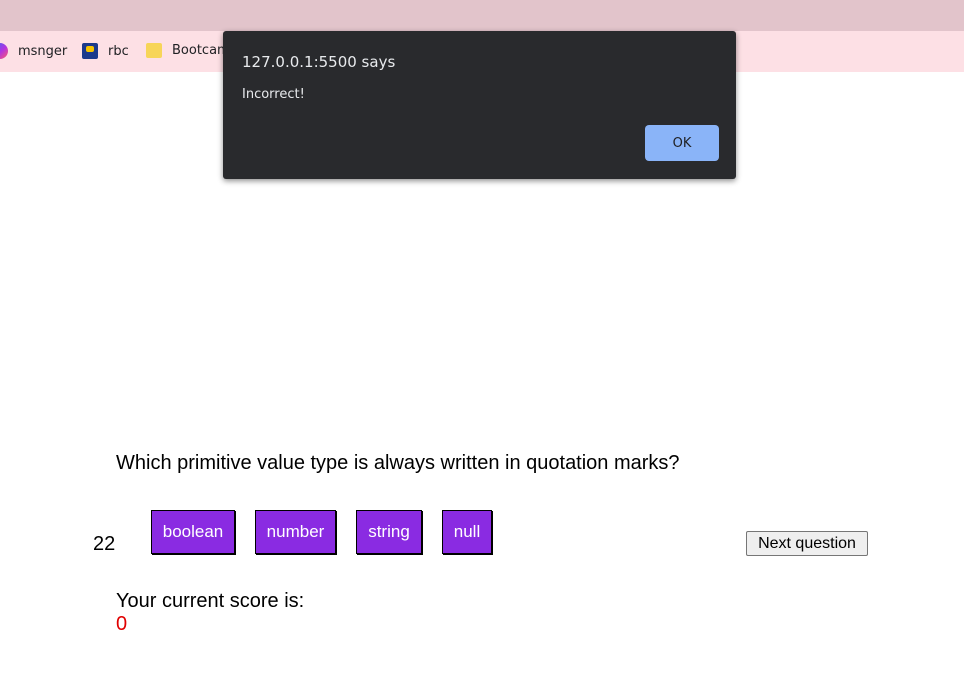  What do you see at coordinates (90, 51) in the screenshot?
I see `rbc-icon` at bounding box center [90, 51].